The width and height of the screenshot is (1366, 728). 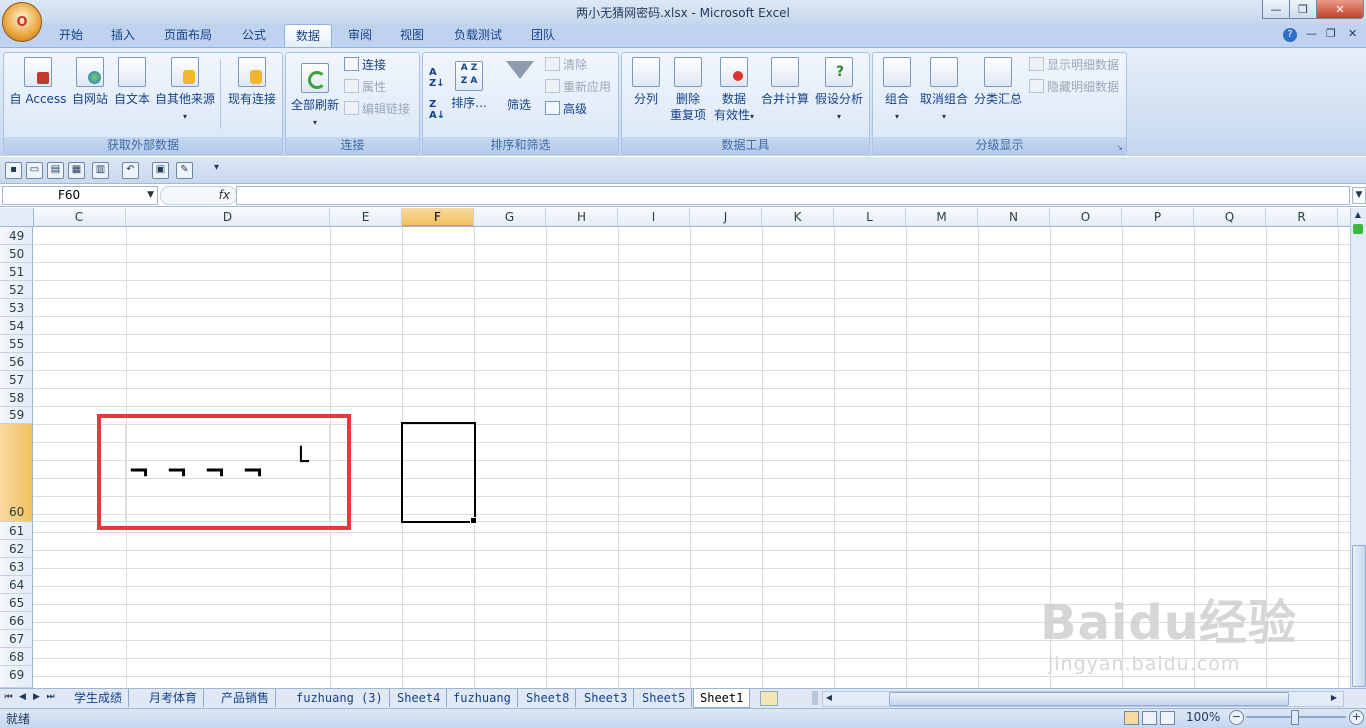 What do you see at coordinates (16, 290) in the screenshot?
I see `row-header-52: 52` at bounding box center [16, 290].